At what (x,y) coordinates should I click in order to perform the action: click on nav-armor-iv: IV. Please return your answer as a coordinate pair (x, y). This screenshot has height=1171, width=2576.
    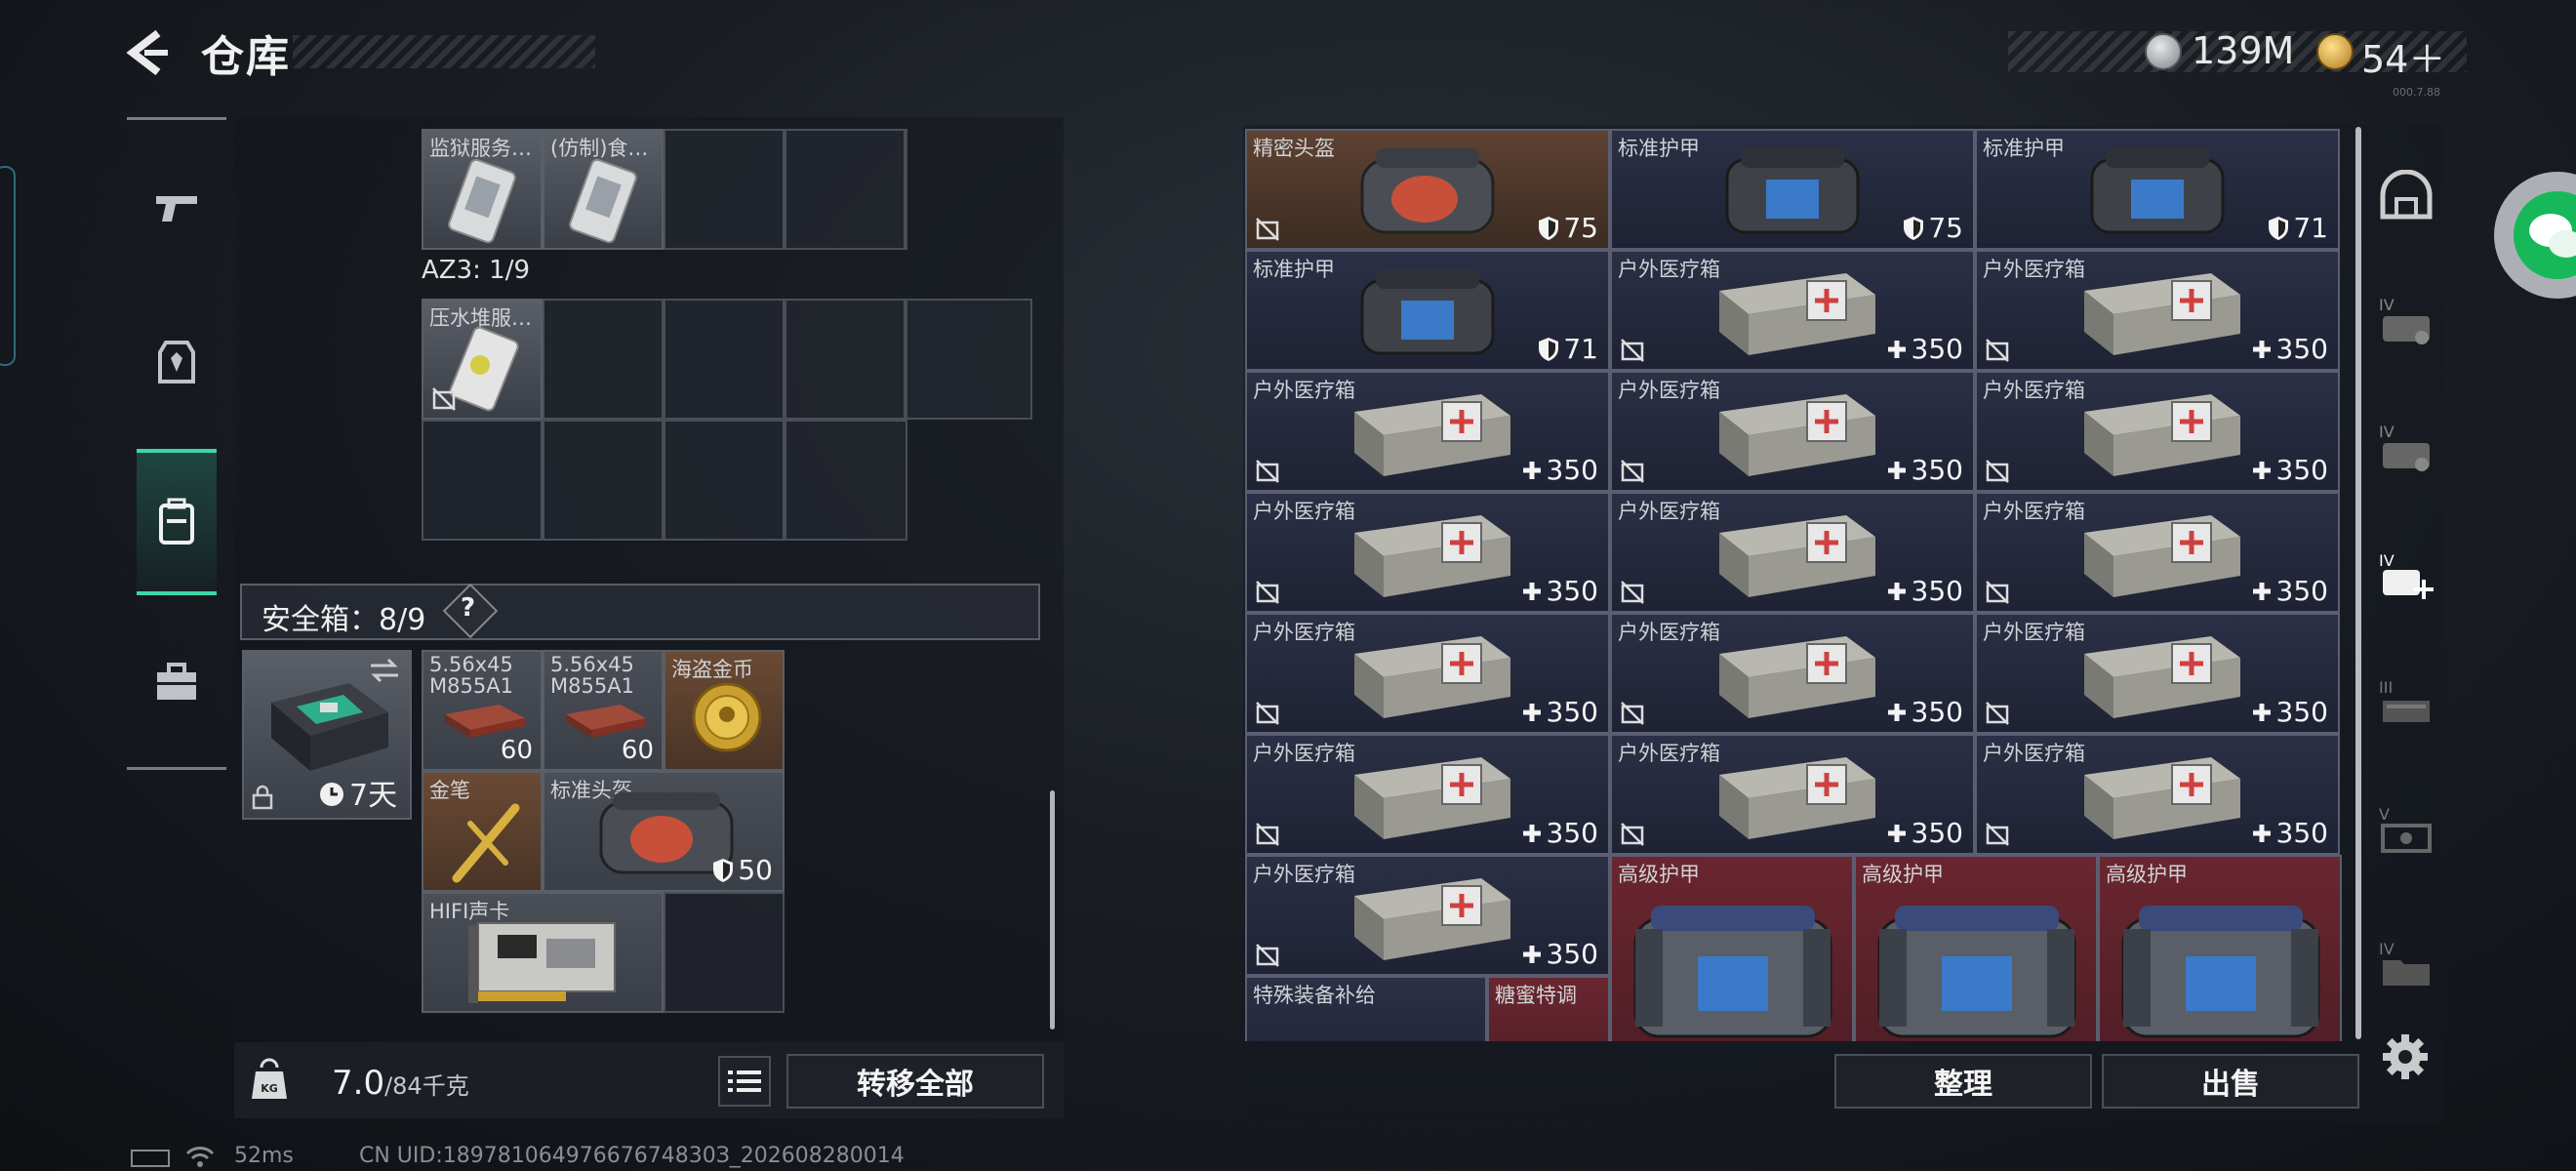
    Looking at the image, I should click on (2406, 322).